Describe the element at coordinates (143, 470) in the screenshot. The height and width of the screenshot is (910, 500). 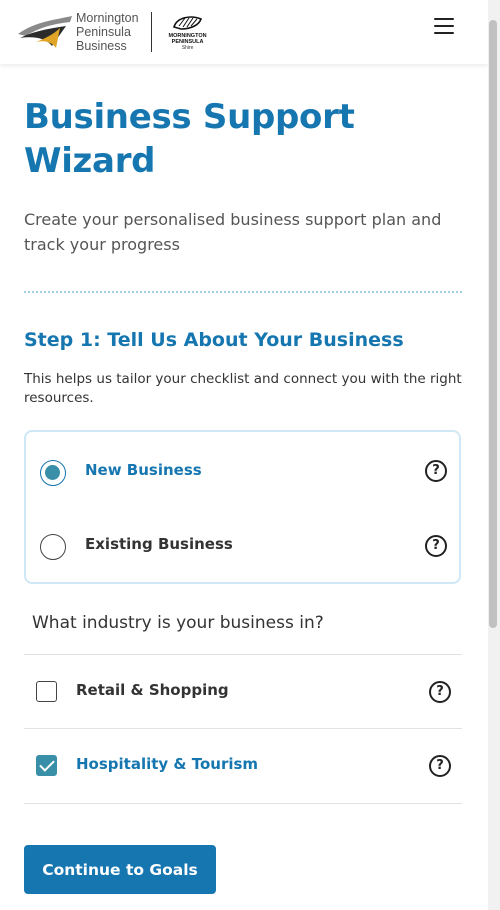
I see `radio-label: New Business` at that location.